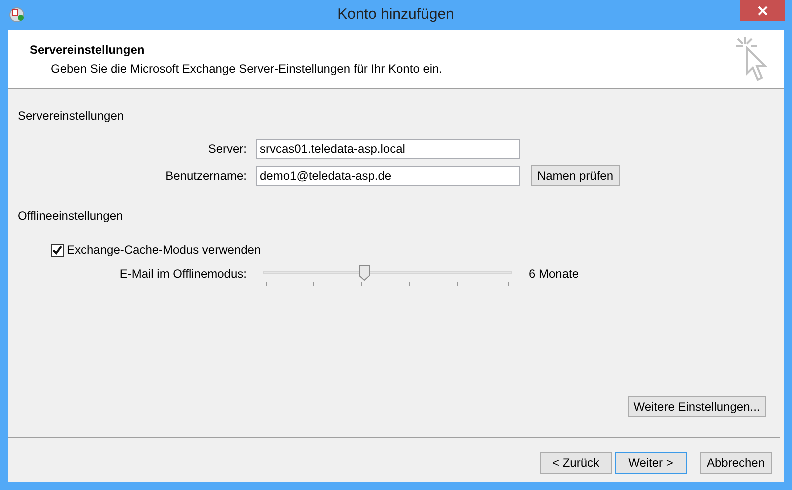 This screenshot has width=792, height=490. Describe the element at coordinates (17, 15) in the screenshot. I see `app-icon` at that location.